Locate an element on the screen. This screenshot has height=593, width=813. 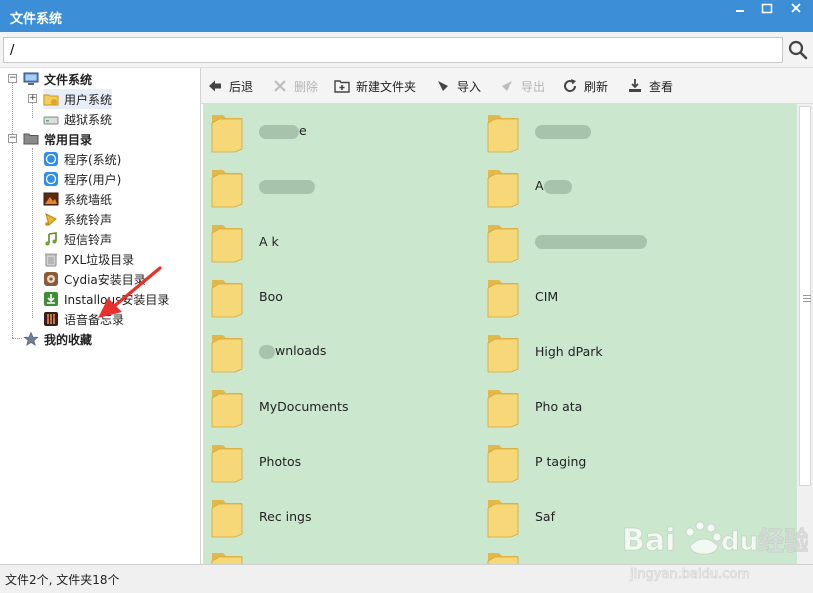
expand-toggle: + is located at coordinates (32, 98).